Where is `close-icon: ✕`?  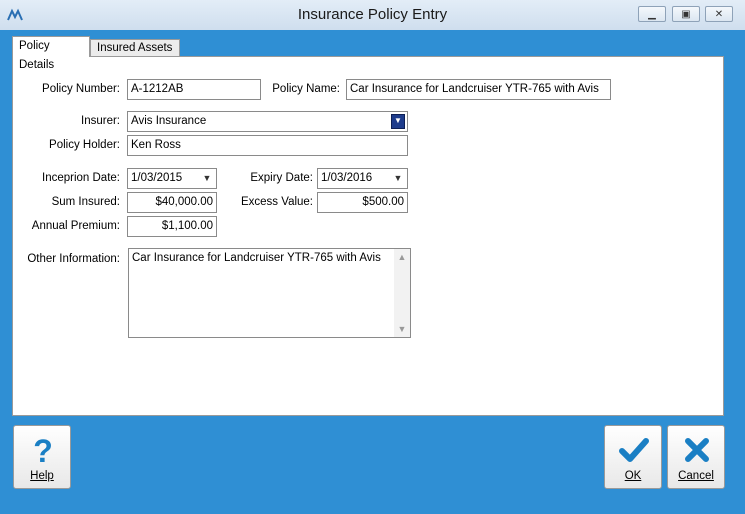 close-icon: ✕ is located at coordinates (719, 14).